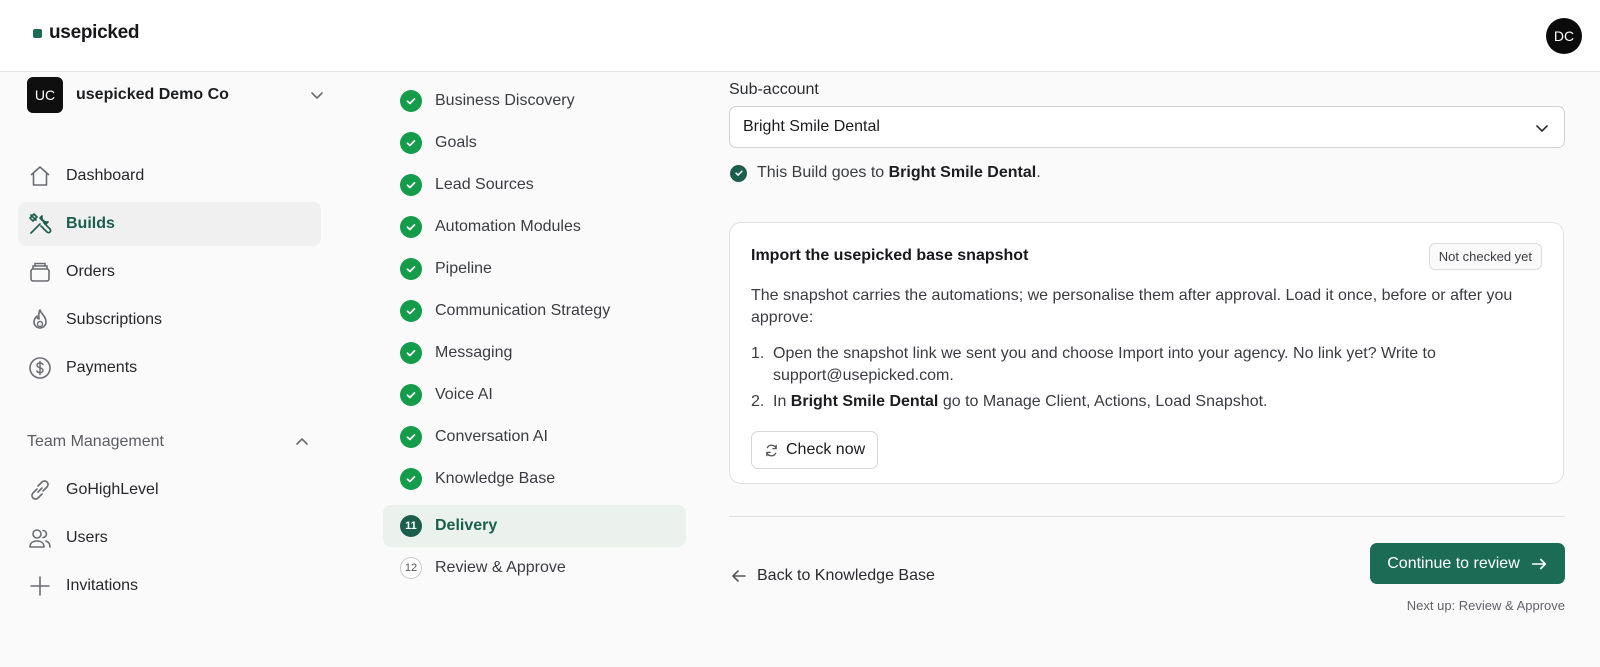  I want to click on chevron-up-icon, so click(302, 441).